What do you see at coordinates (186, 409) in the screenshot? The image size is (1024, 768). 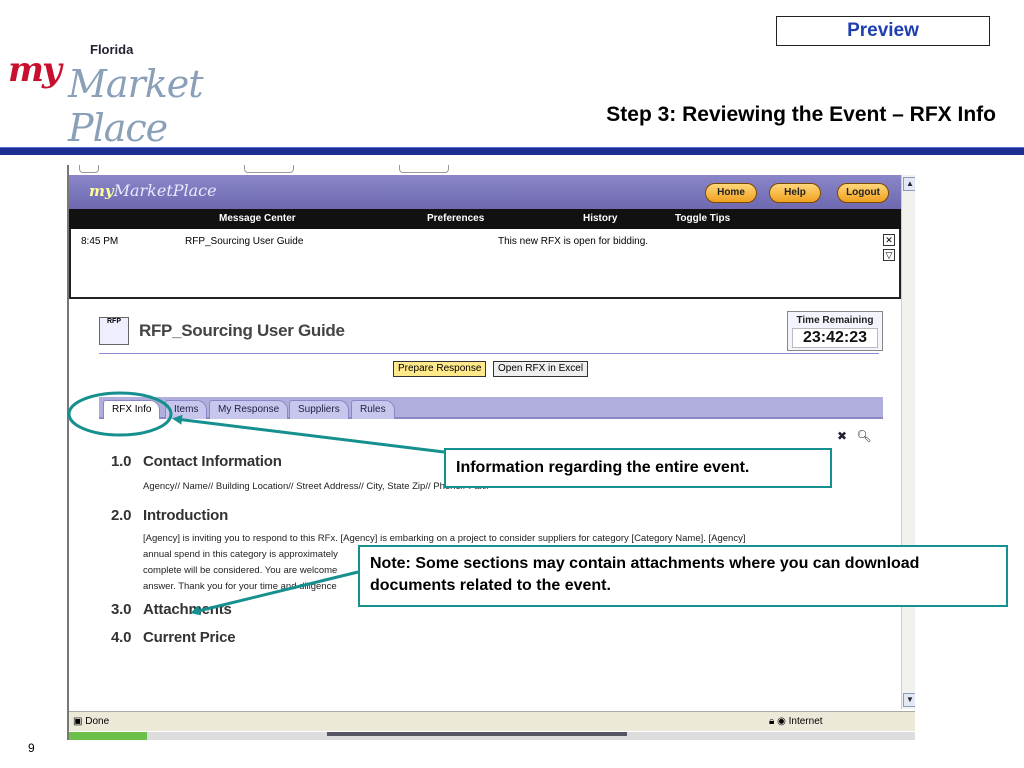 I see `tab-items: Items` at bounding box center [186, 409].